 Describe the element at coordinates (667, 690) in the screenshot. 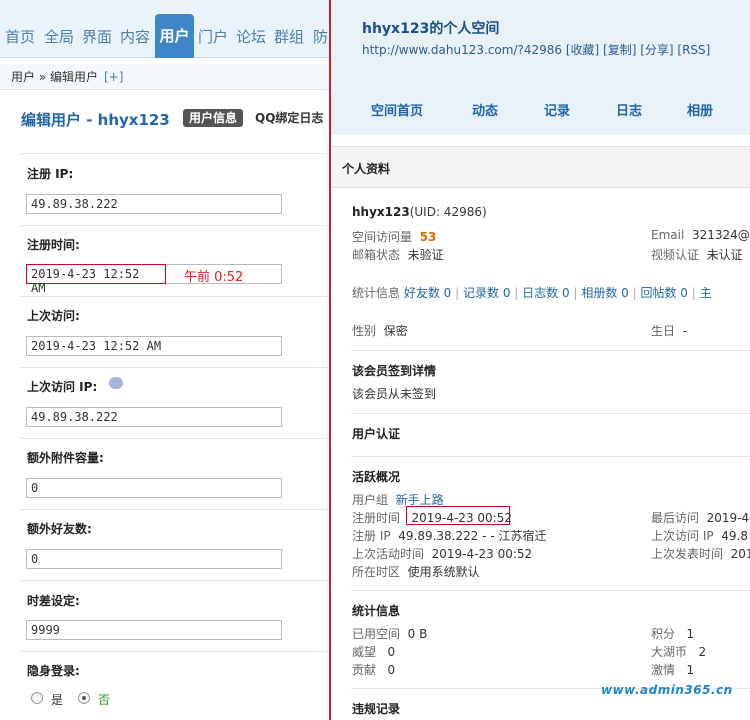

I see `watermark: www.admin365.cn` at that location.